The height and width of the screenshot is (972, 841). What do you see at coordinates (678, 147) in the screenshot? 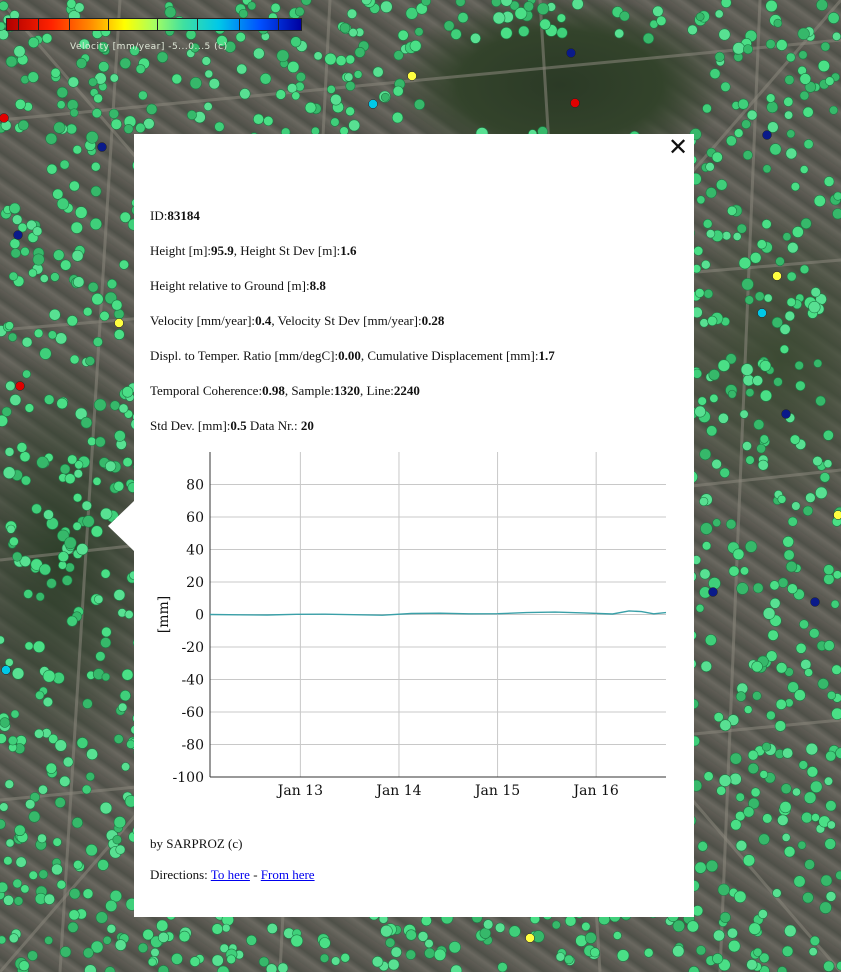
I see `close-button: ✕` at bounding box center [678, 147].